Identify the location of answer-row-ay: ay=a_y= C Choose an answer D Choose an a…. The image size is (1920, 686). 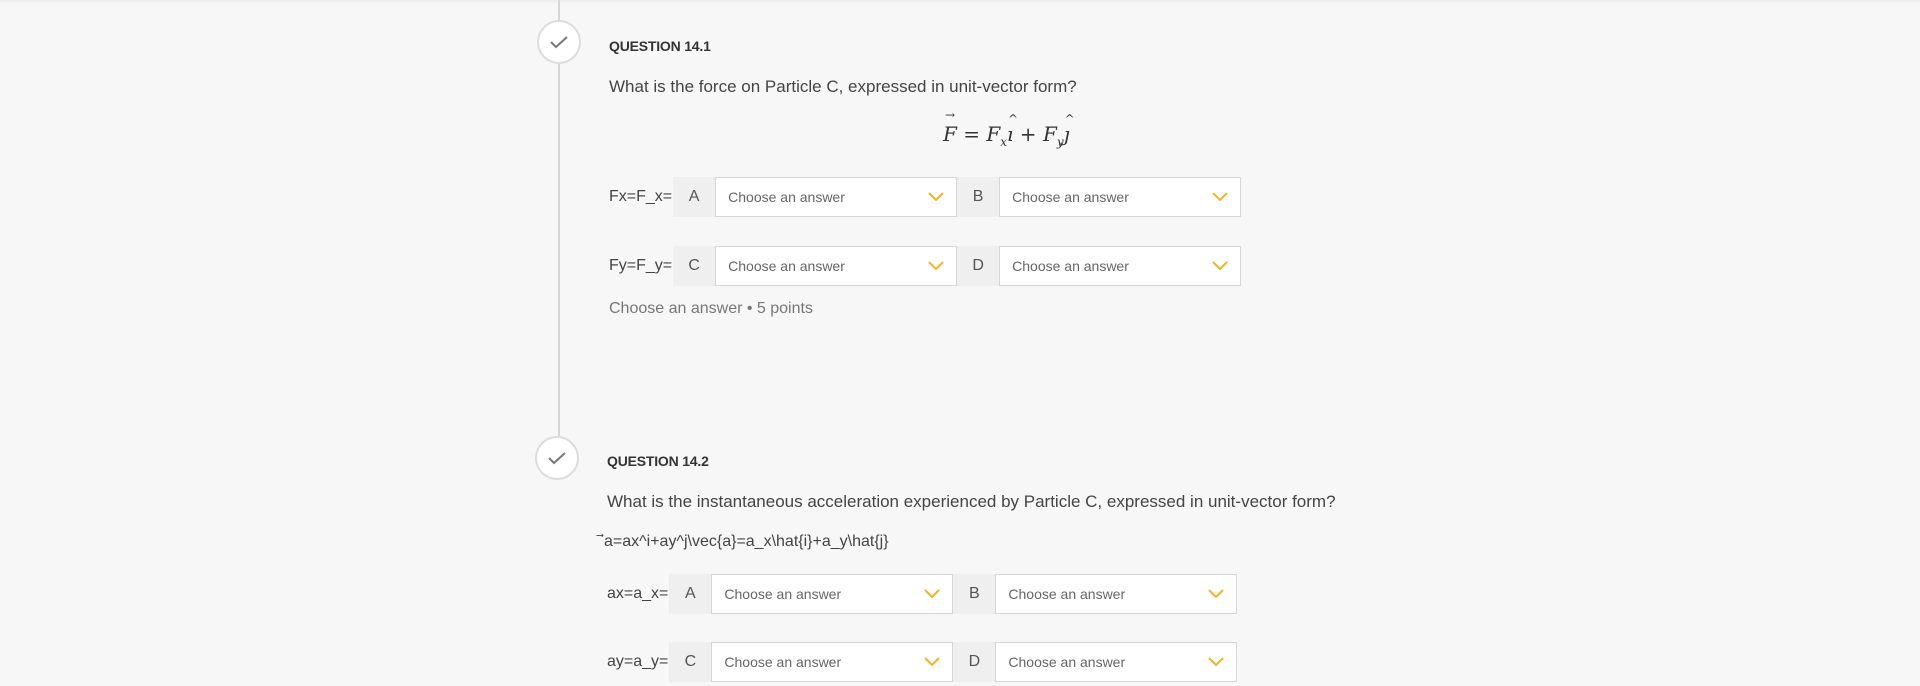
(922, 662).